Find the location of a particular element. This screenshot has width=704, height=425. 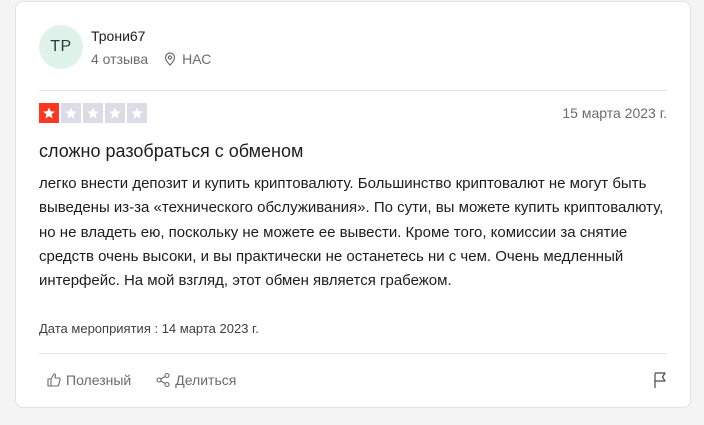

review-title: сложно разобраться с обменом is located at coordinates (171, 151).